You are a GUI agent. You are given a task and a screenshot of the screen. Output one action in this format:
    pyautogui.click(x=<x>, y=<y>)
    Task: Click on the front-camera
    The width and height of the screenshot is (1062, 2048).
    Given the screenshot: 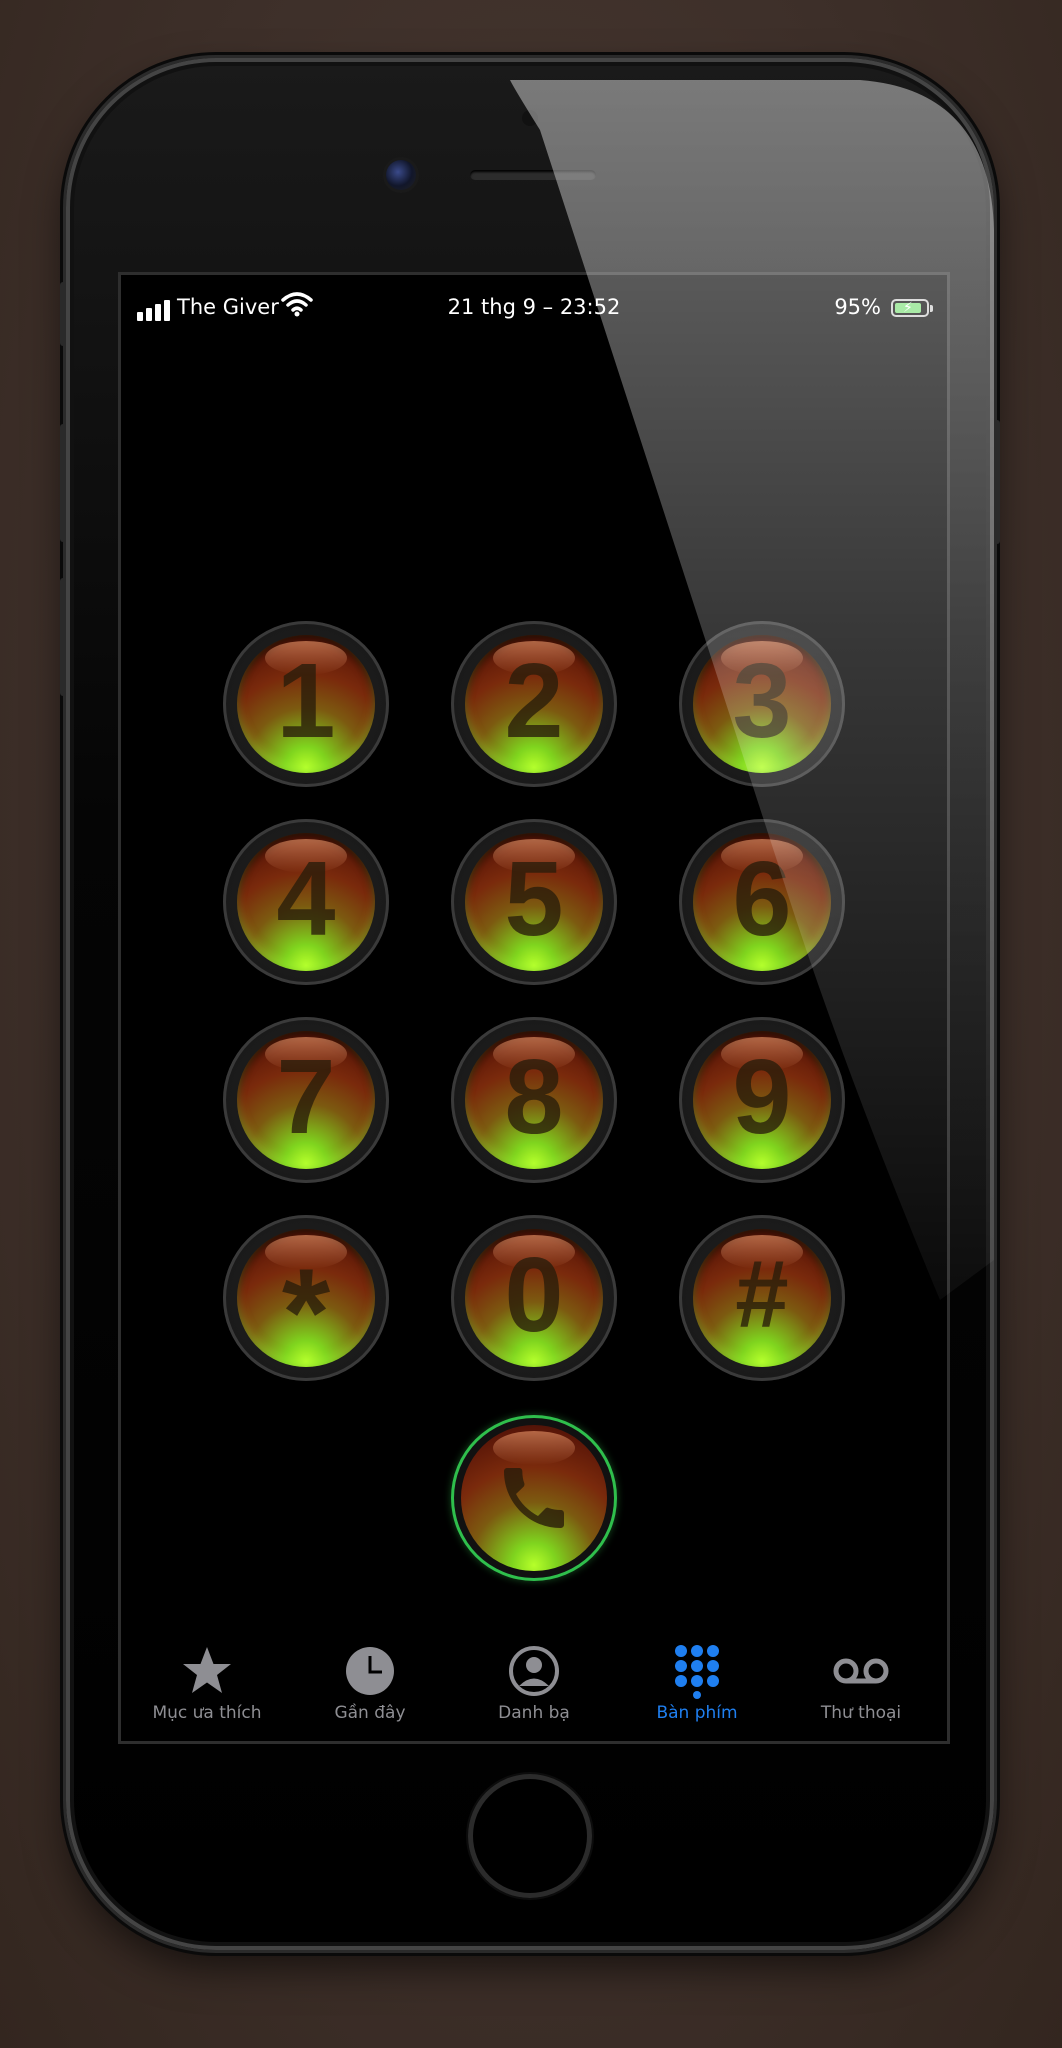 What is the action you would take?
    pyautogui.click(x=401, y=175)
    